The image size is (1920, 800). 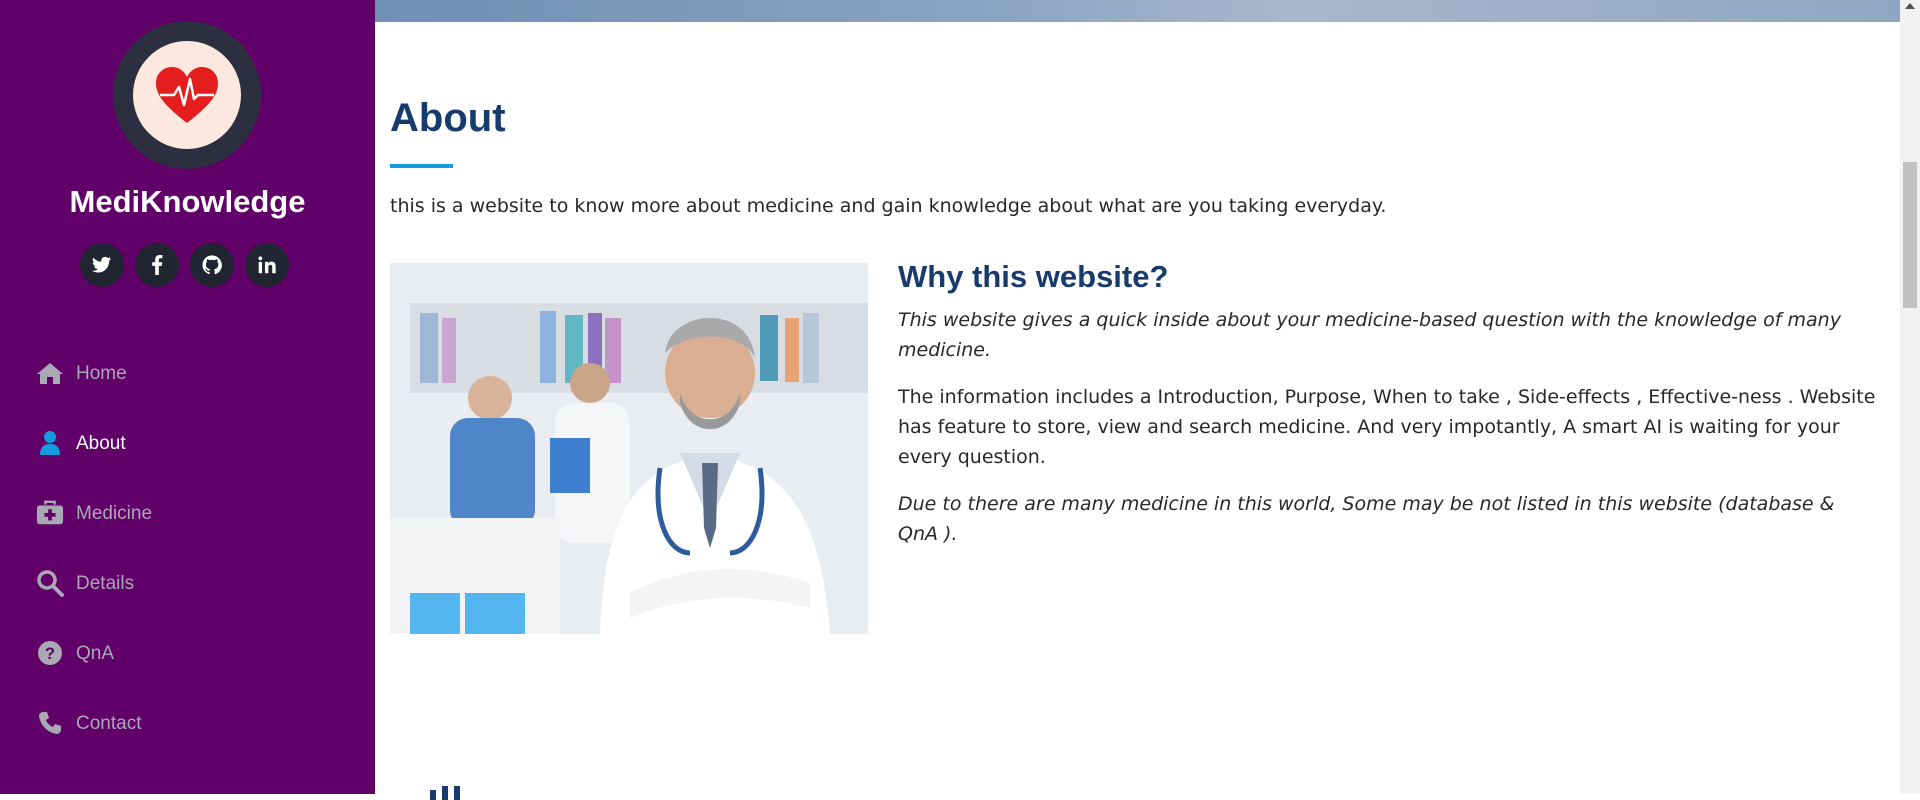 I want to click on nav-label-contact: Contact, so click(x=109, y=723).